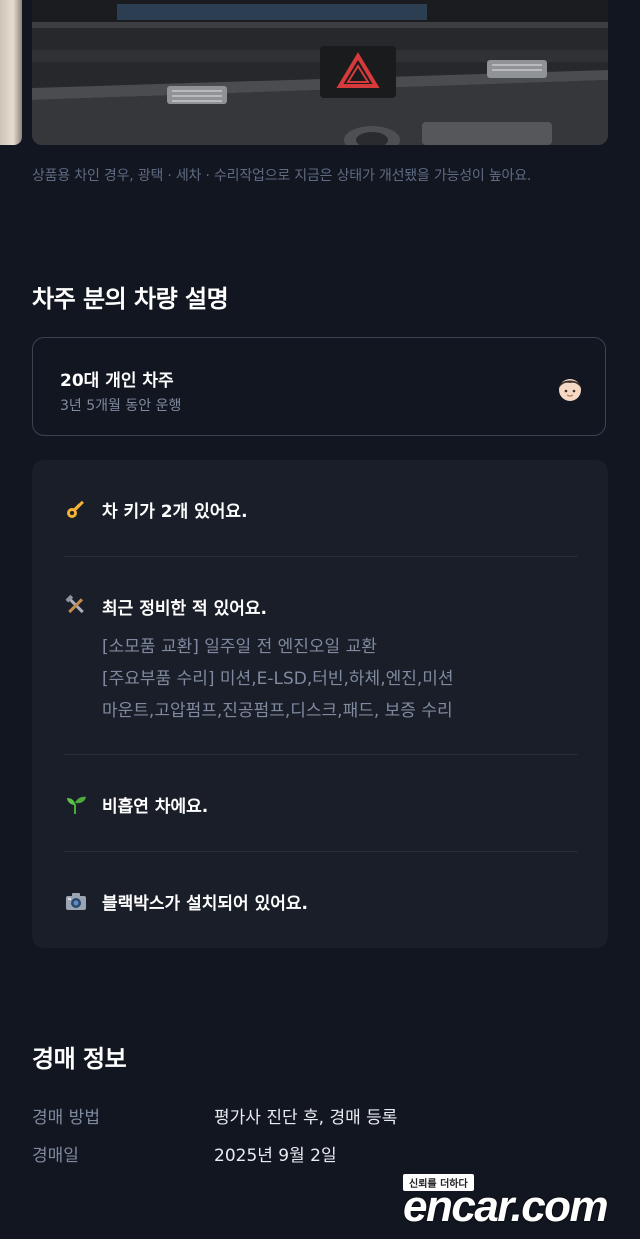  What do you see at coordinates (239, 647) in the screenshot?
I see `maintenance-detail-consumables: [소모품 교환] 일주일 전 엔진오일 교환` at bounding box center [239, 647].